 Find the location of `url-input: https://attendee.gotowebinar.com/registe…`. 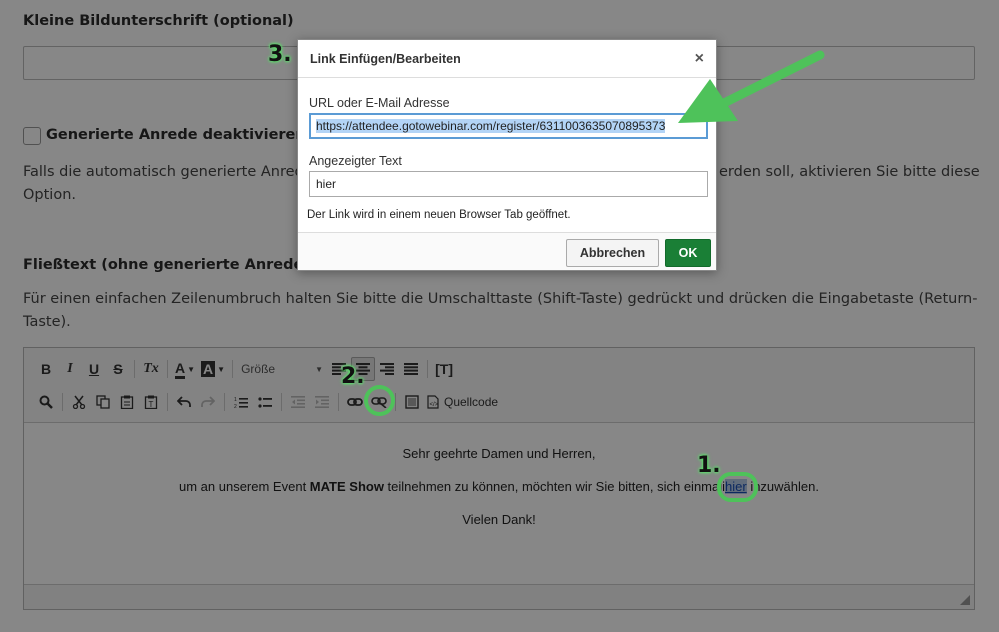

url-input: https://attendee.gotowebinar.com/registe… is located at coordinates (508, 126).